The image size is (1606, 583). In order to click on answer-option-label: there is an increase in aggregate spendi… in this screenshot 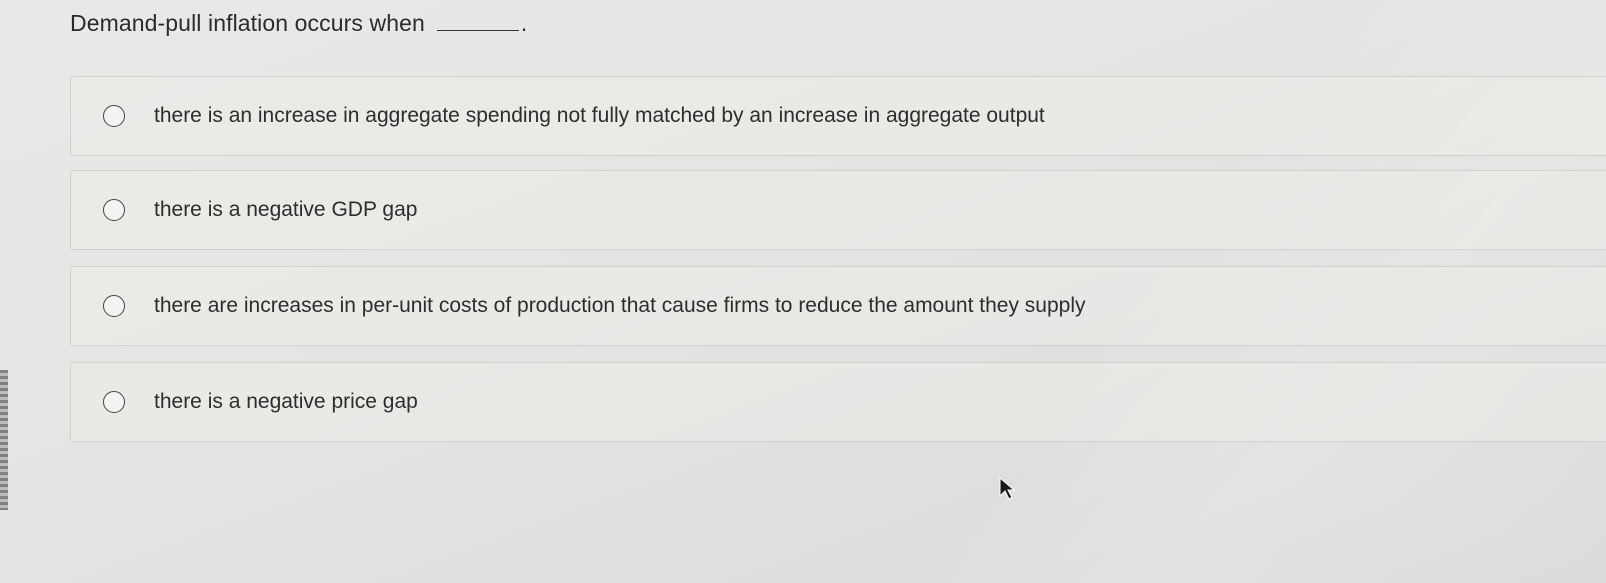, I will do `click(599, 115)`.